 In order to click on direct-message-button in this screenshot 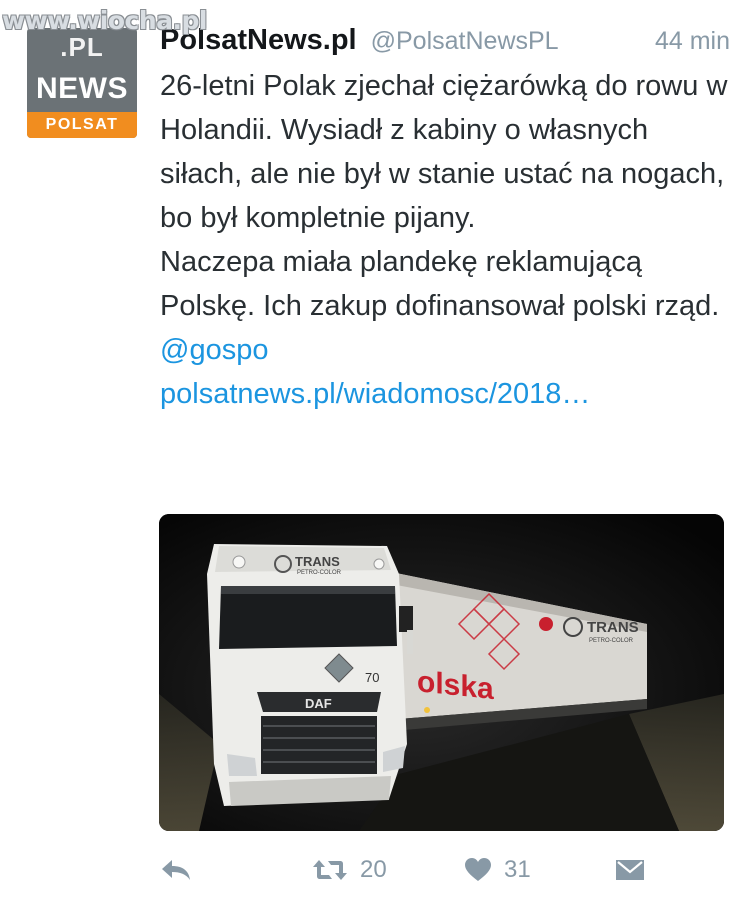, I will do `click(630, 870)`.